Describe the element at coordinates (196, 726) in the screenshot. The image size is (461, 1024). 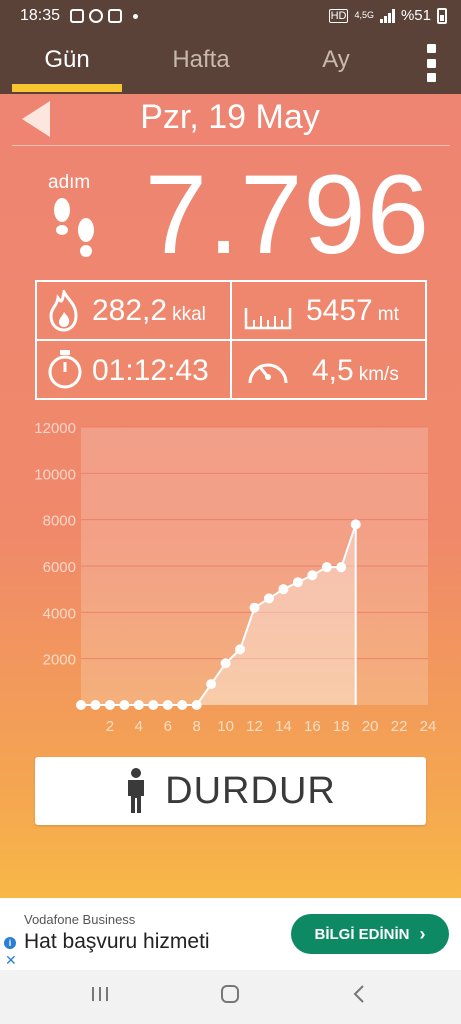
I see `x-tick-label: 8` at that location.